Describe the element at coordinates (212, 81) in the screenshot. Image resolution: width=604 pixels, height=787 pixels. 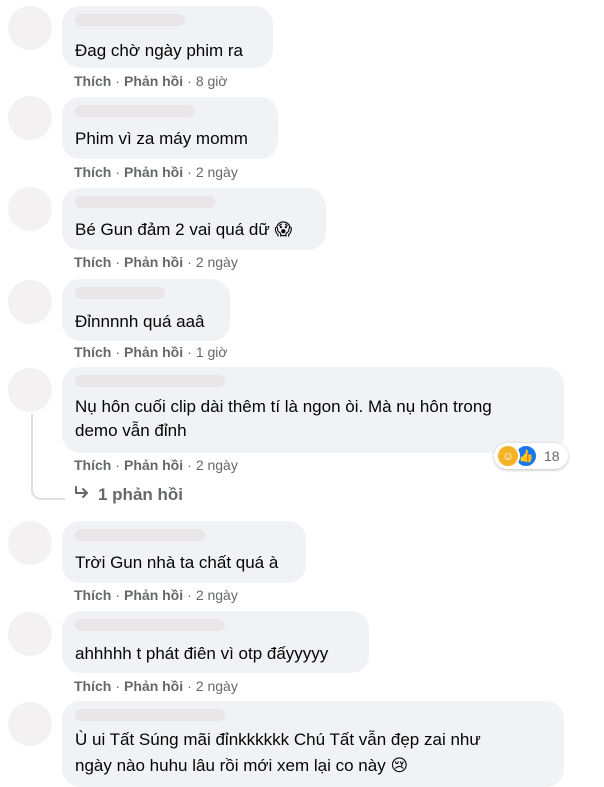
I see `timestamp: 8 giờ` at that location.